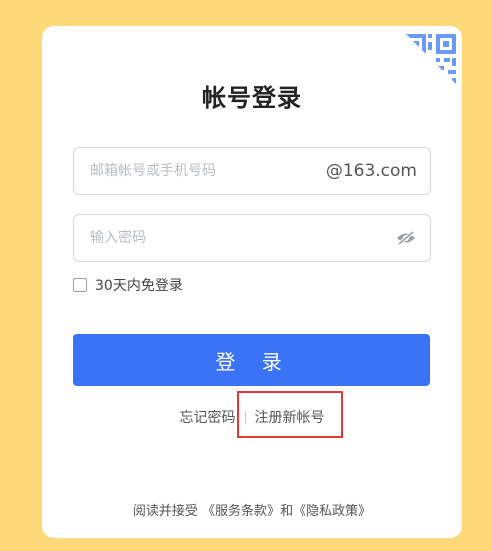 The image size is (492, 551). Describe the element at coordinates (290, 417) in the screenshot. I see `register-link: 注册新帐号` at that location.